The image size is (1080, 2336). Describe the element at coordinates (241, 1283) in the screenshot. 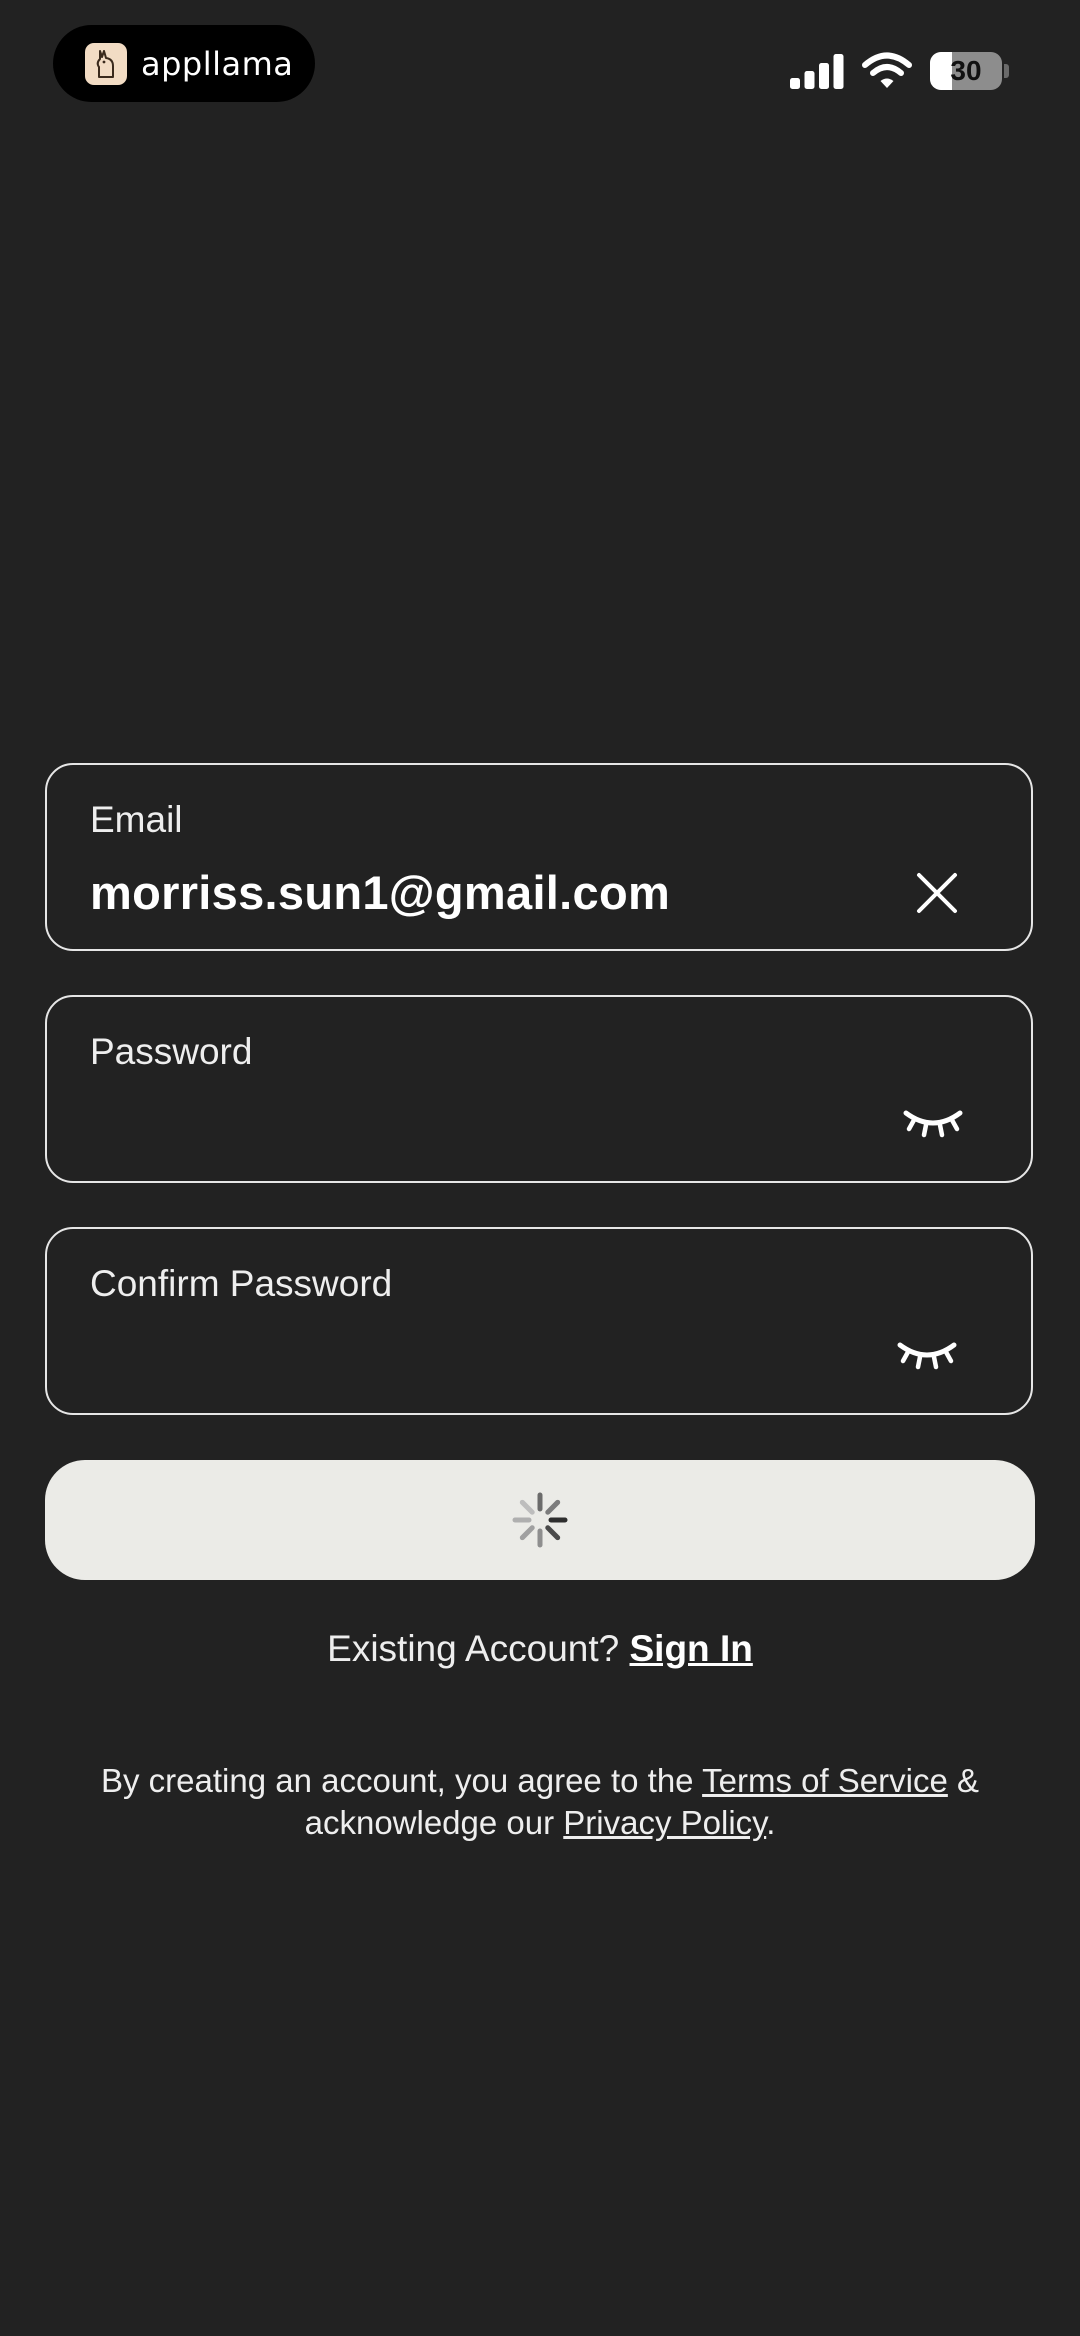

I see `confirm-password-label: Confirm Password` at that location.